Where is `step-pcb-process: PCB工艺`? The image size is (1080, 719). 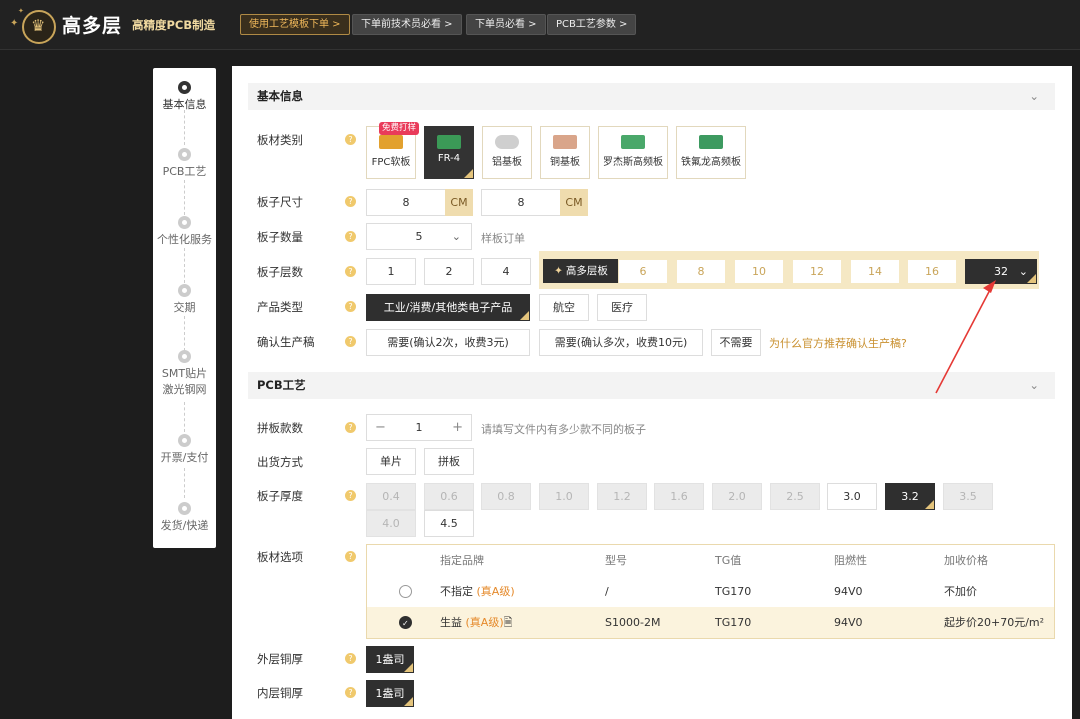
step-pcb-process: PCB工艺 is located at coordinates (184, 164).